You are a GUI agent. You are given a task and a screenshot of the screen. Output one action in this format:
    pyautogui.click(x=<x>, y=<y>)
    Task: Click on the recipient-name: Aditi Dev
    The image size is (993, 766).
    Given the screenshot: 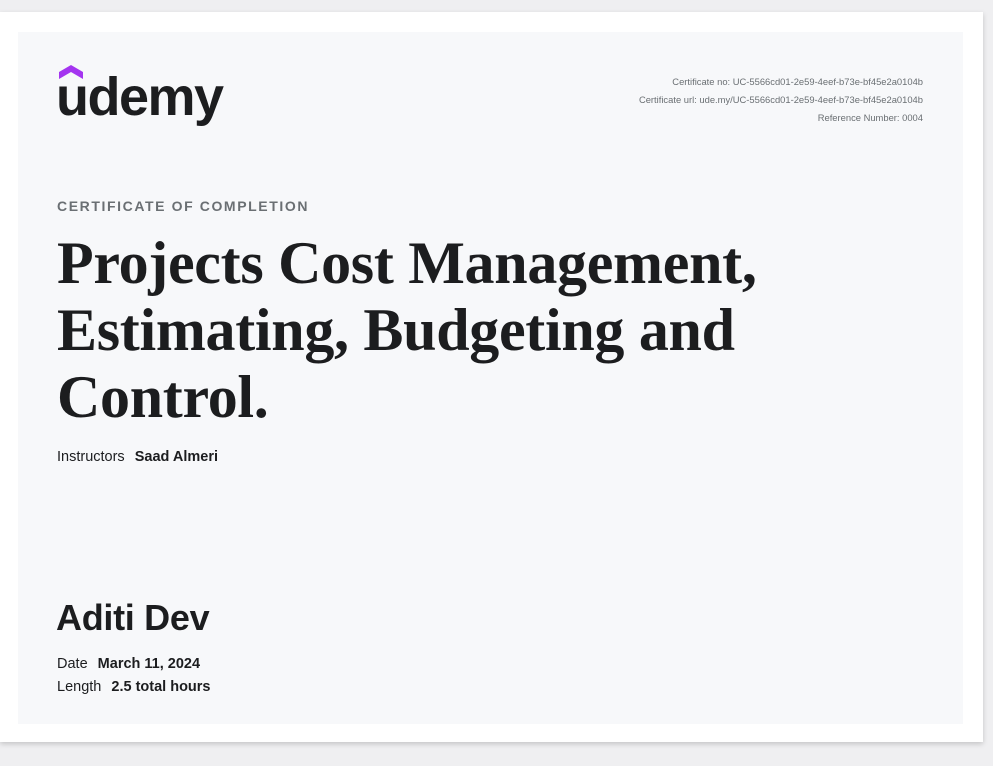 What is the action you would take?
    pyautogui.click(x=133, y=617)
    